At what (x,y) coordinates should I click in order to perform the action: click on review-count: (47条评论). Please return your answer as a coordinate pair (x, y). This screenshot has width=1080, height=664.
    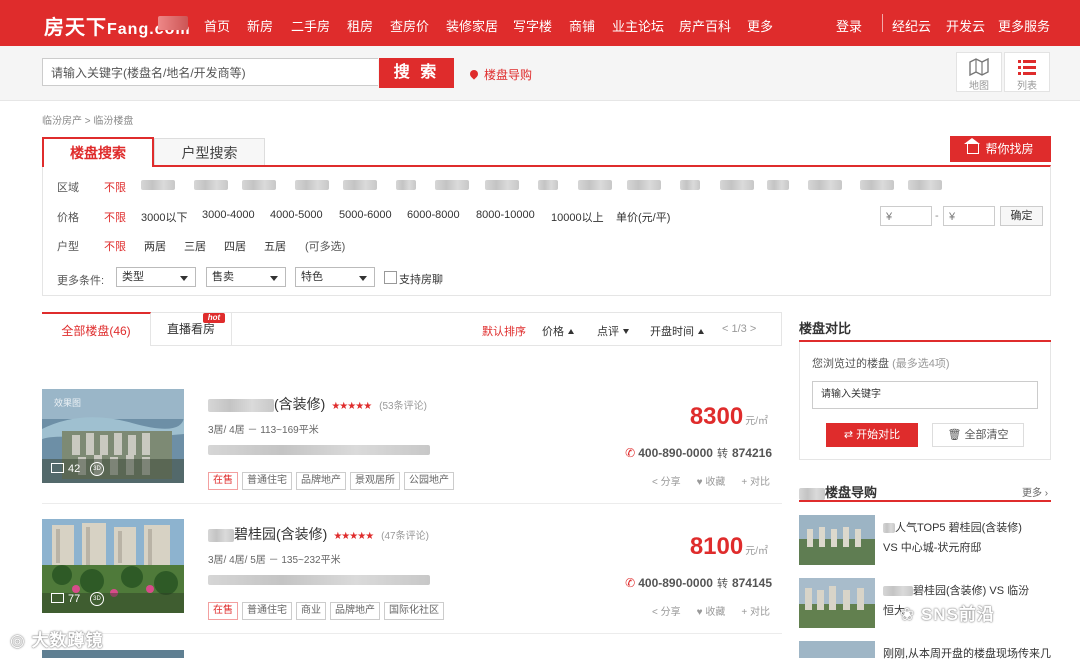
    Looking at the image, I should click on (405, 536).